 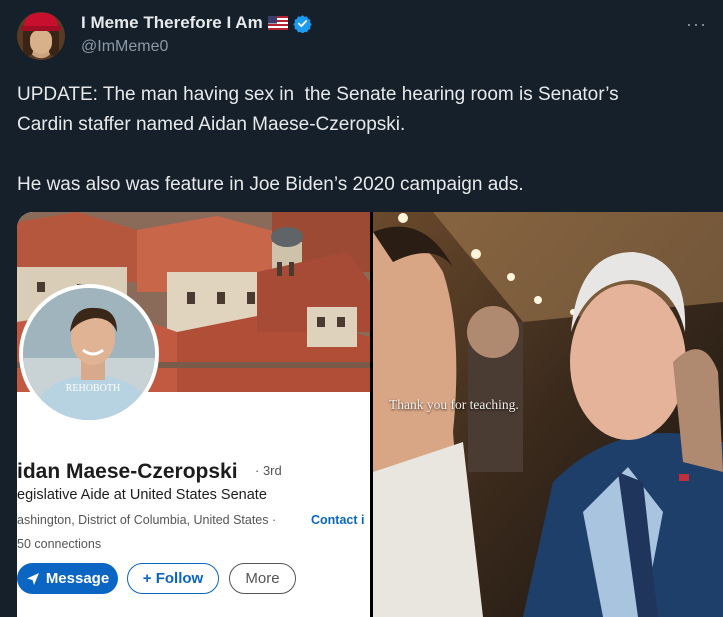 I want to click on linkedin-profile-photo: REHOBOTH, so click(x=89, y=354).